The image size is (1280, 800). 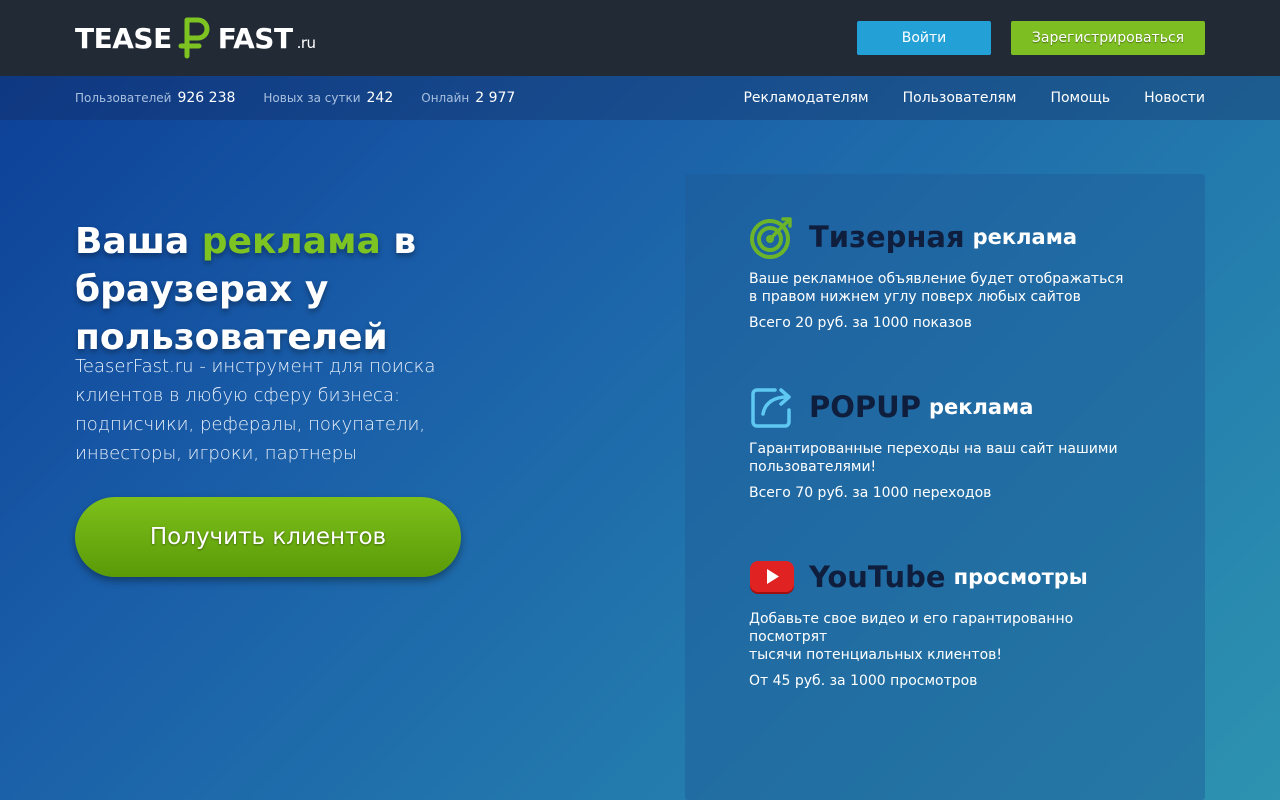 I want to click on offer-description-line: тысячи потенциальных клиентов!, so click(x=875, y=655).